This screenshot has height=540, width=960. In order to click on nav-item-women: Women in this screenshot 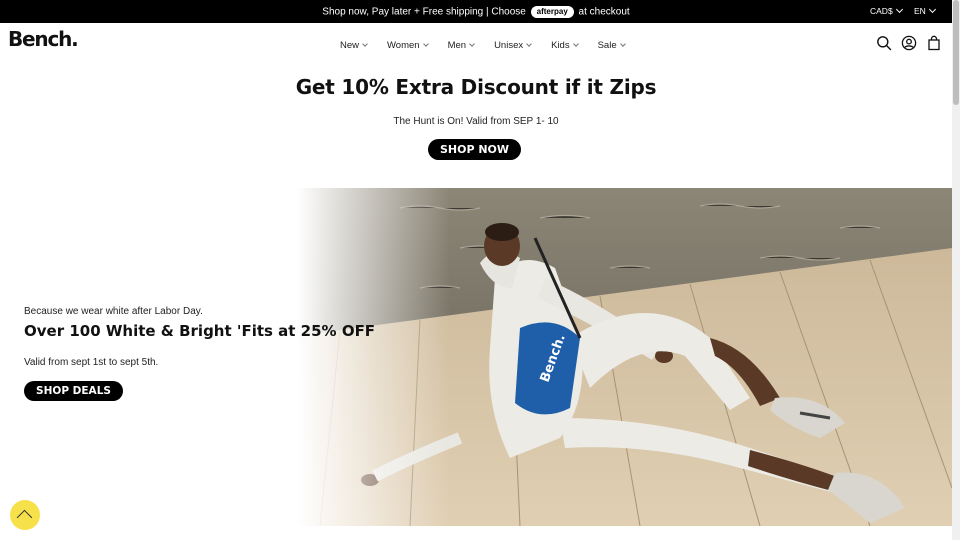, I will do `click(408, 45)`.